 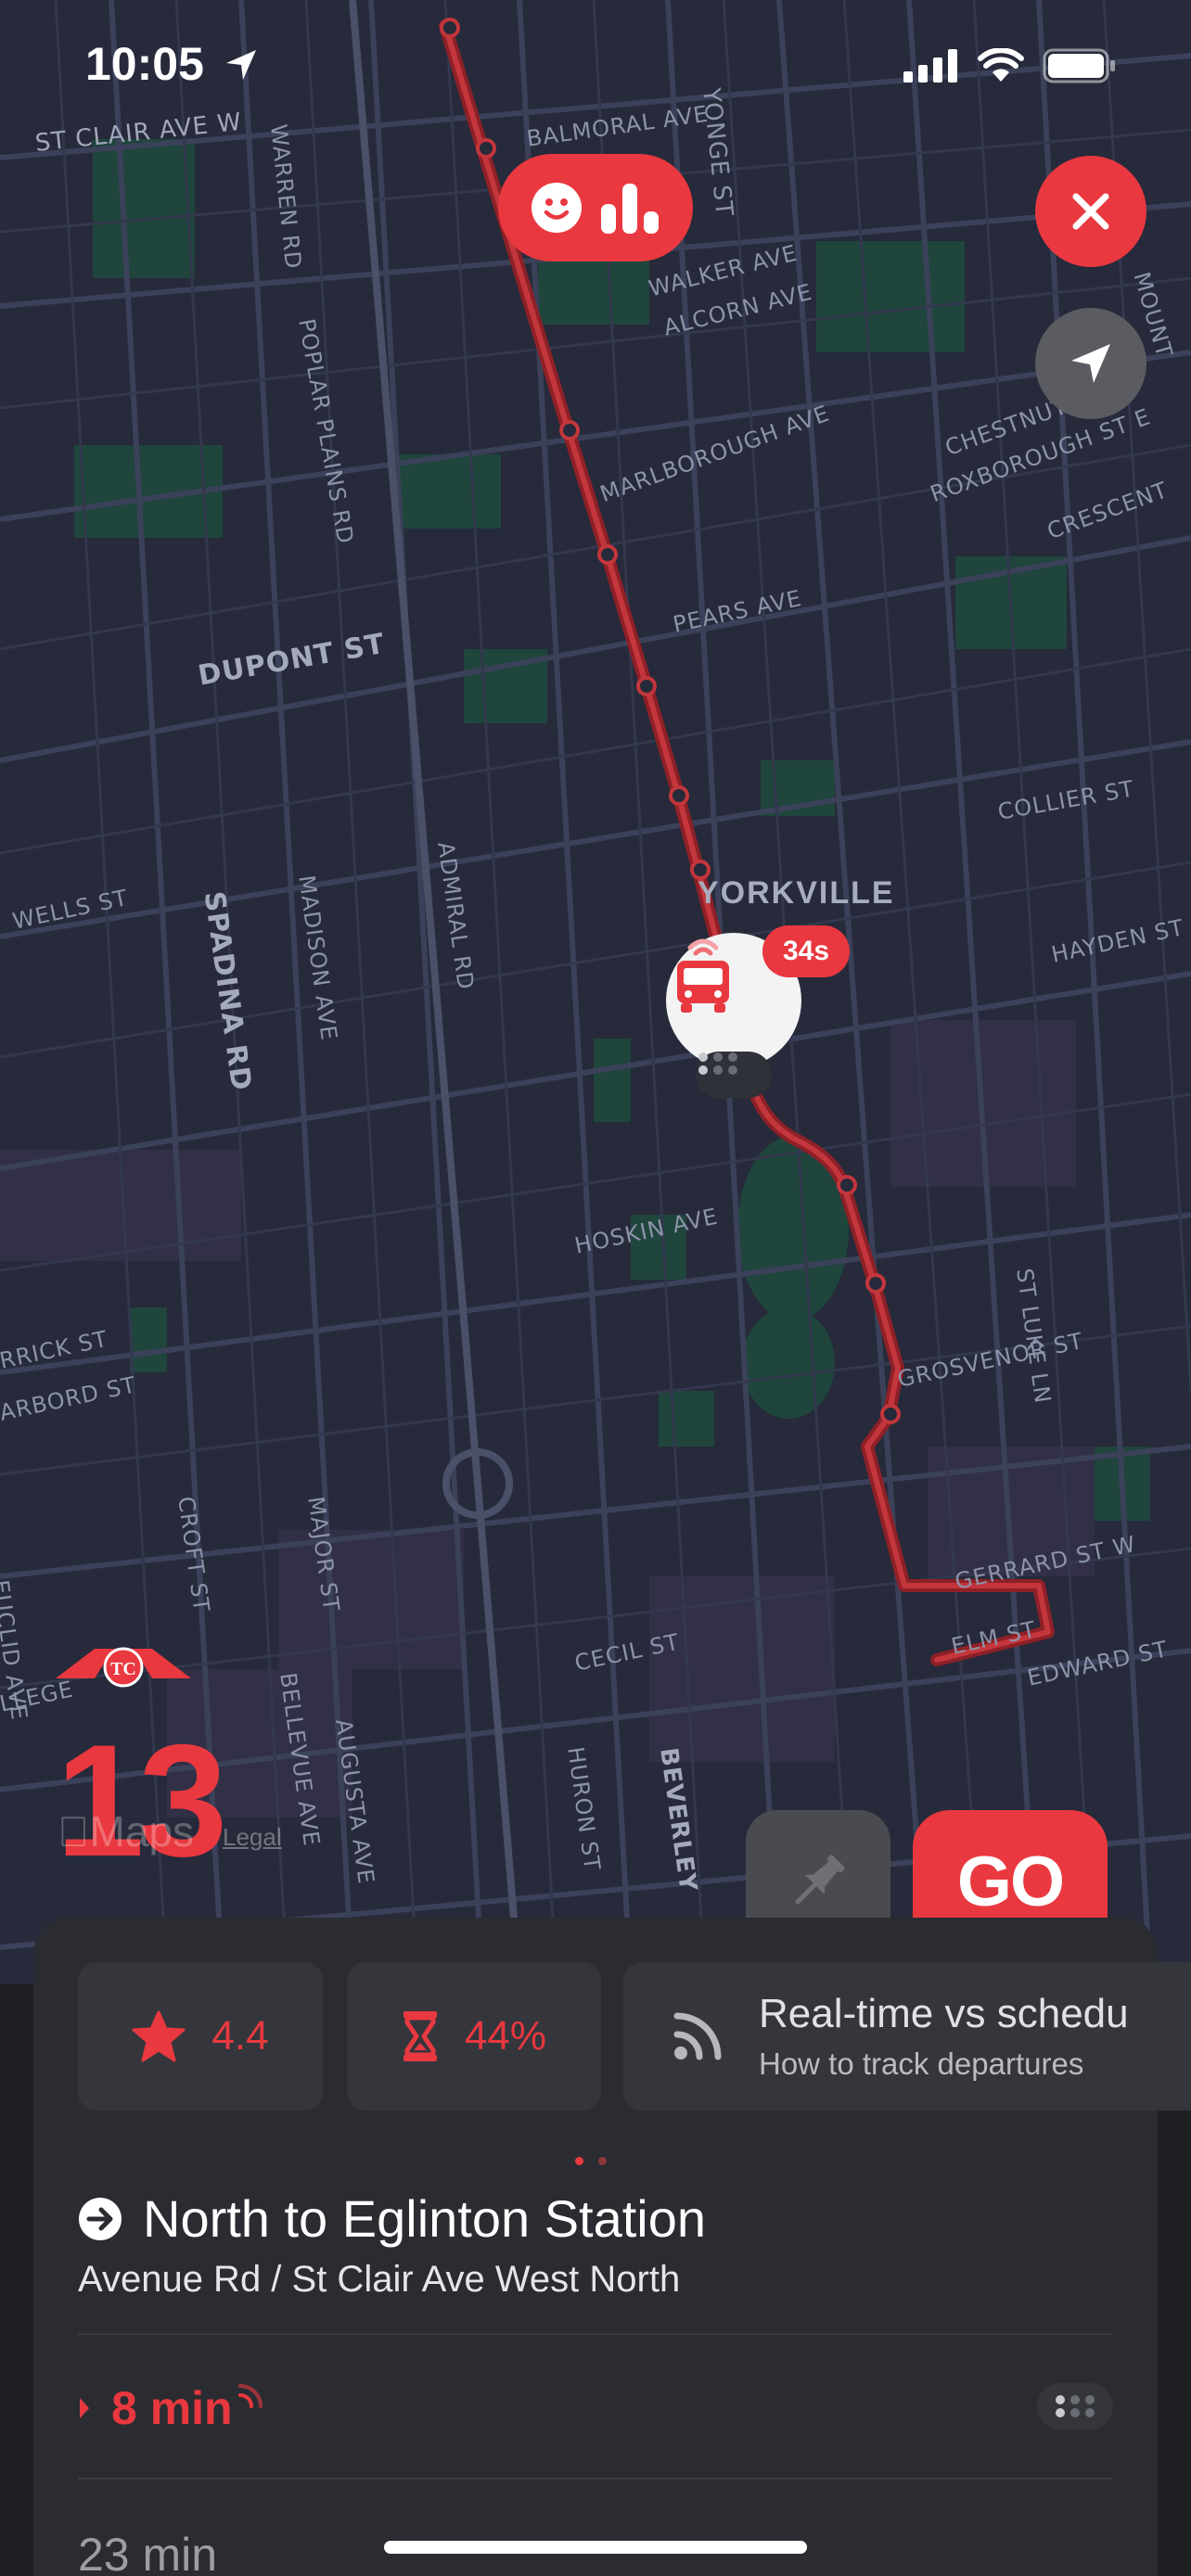 What do you see at coordinates (921, 2064) in the screenshot?
I see `realtime-info-subtitle: How to track departures` at bounding box center [921, 2064].